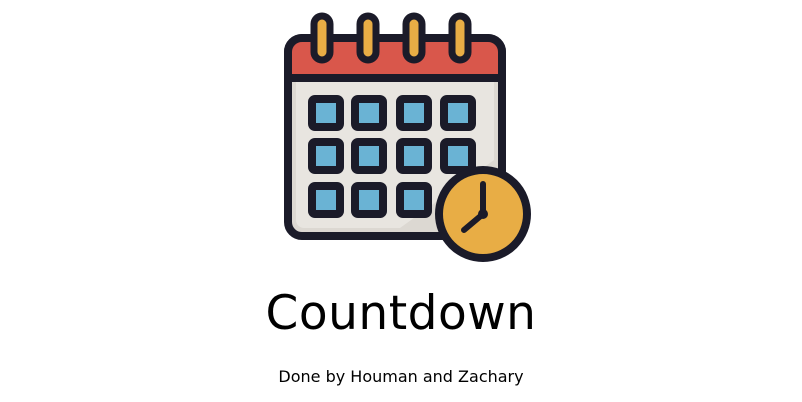 This screenshot has height=402, width=802. I want to click on app-title: Countdown, so click(401, 313).